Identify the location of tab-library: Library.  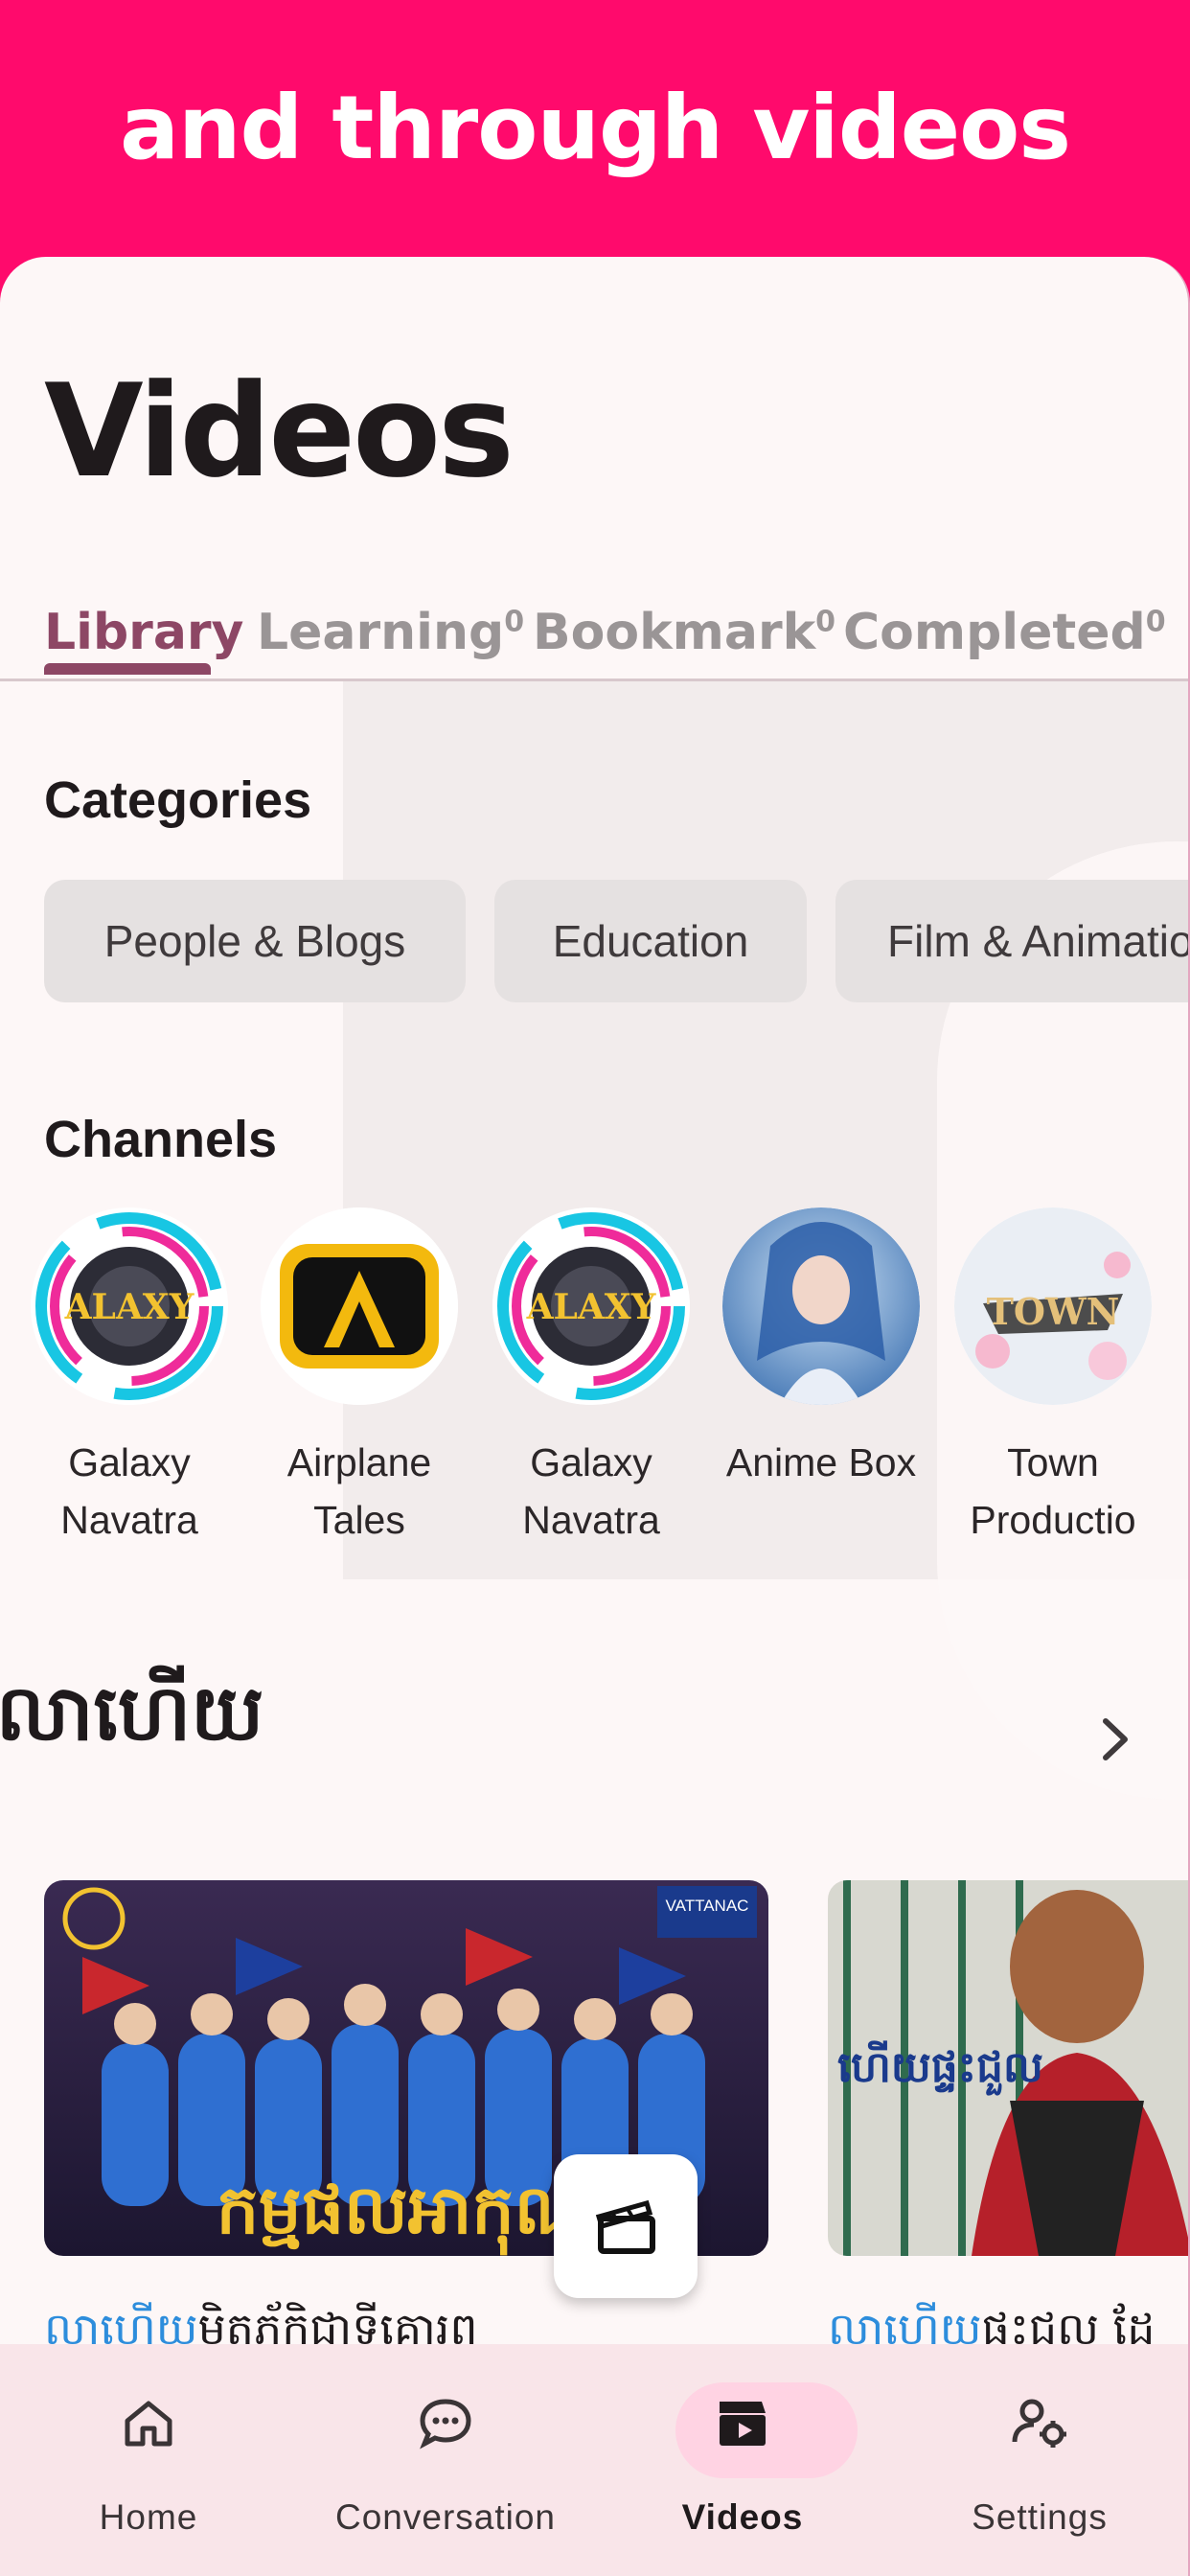
(144, 632).